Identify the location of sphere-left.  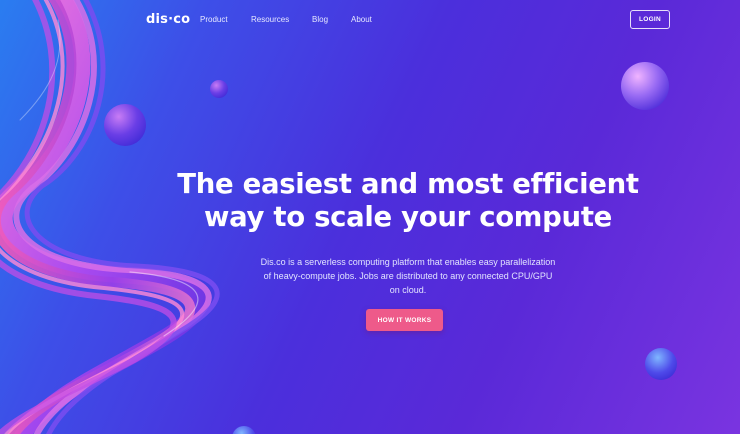
(125, 125).